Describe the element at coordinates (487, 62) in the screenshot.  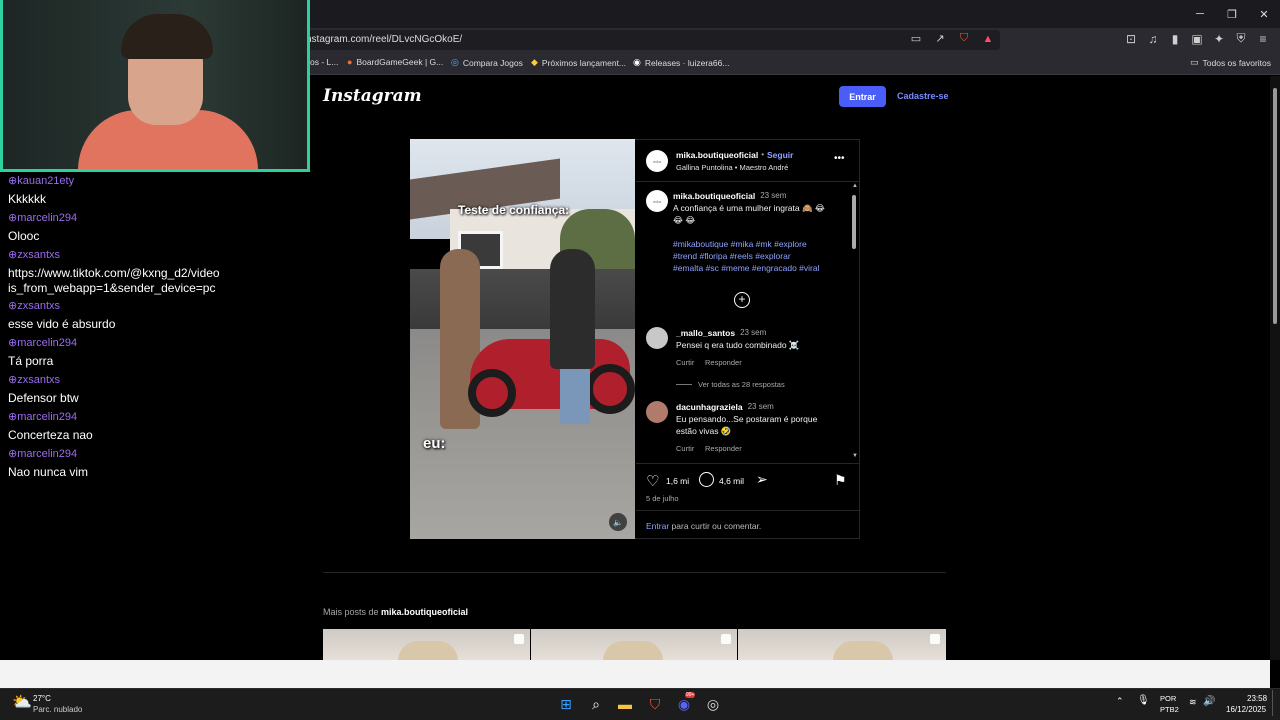
I see `bookmark-item: ◎ Compara Jogos` at that location.